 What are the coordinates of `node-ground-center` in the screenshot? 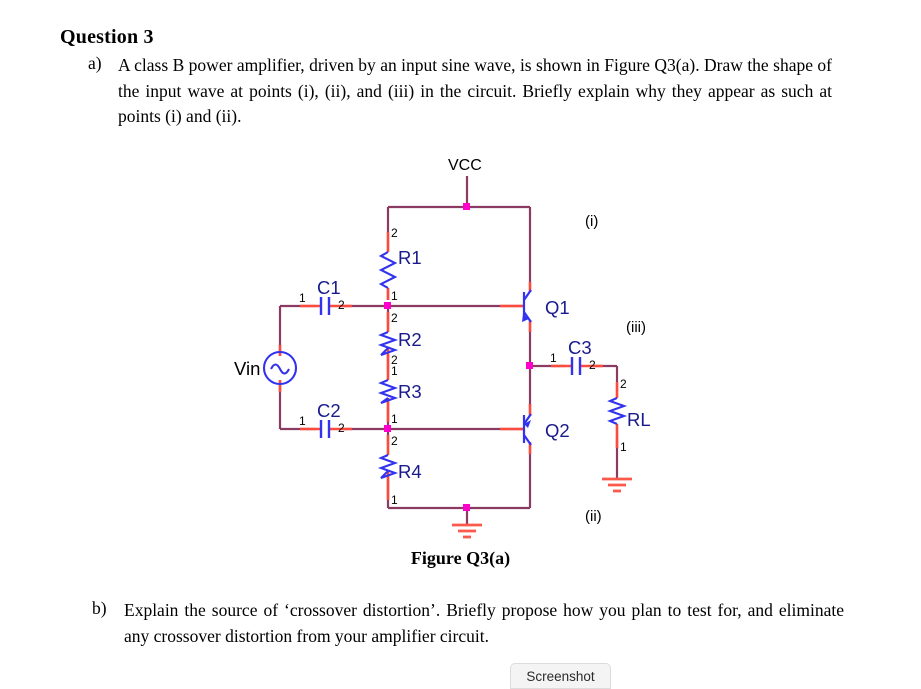 It's located at (466, 507).